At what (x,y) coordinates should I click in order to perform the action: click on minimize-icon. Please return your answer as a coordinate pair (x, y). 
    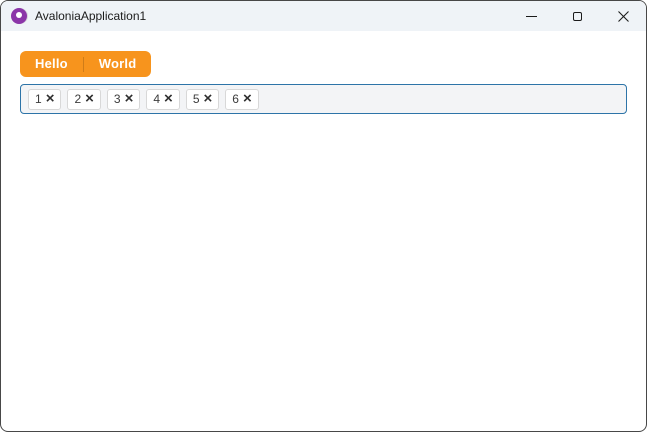
    Looking at the image, I should click on (531, 16).